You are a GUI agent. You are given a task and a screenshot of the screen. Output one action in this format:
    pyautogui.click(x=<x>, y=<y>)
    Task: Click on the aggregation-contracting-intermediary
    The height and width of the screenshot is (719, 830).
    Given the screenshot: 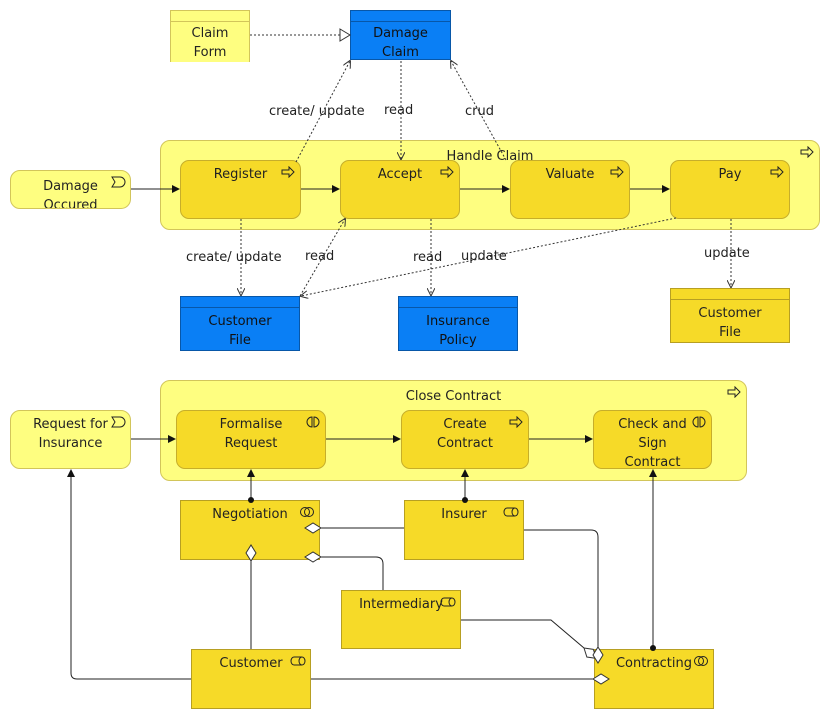 What is the action you would take?
    pyautogui.click(x=529, y=639)
    